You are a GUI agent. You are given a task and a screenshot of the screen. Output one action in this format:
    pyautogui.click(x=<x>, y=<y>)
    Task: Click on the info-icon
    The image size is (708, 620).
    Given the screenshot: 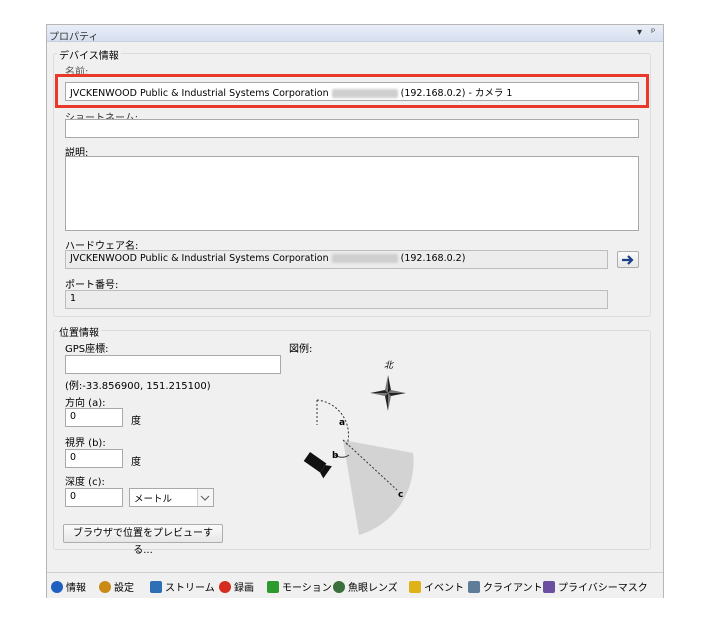 What is the action you would take?
    pyautogui.click(x=57, y=586)
    